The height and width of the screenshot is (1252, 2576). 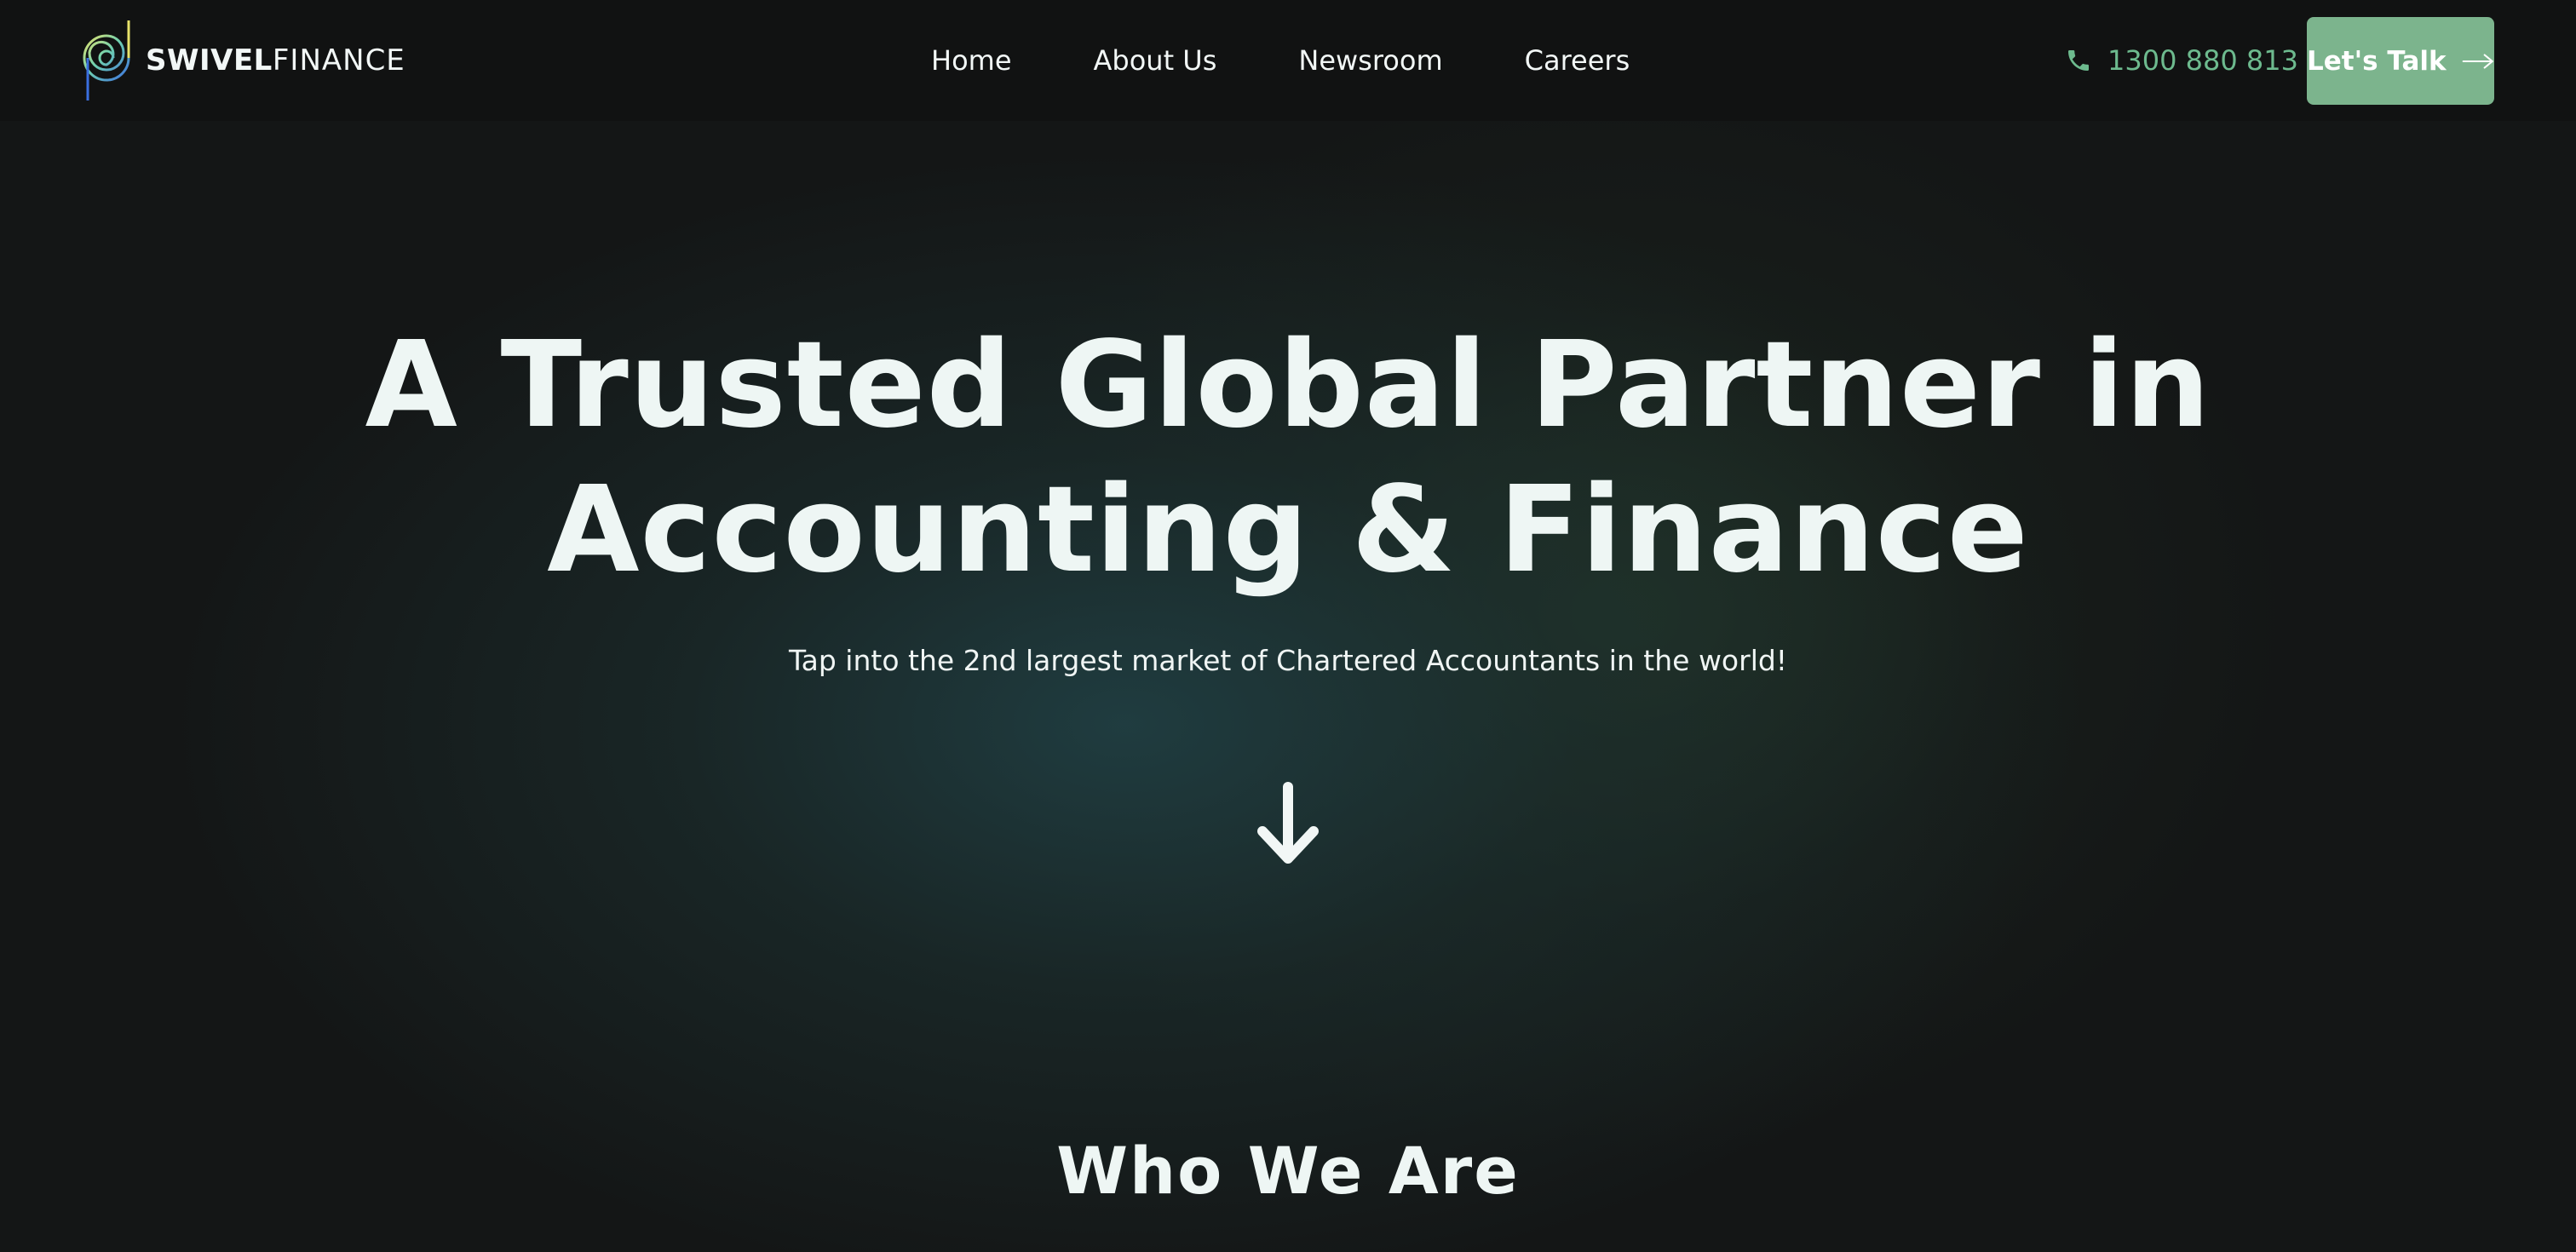 I want to click on swivel-spiral-logo-icon, so click(x=107, y=61).